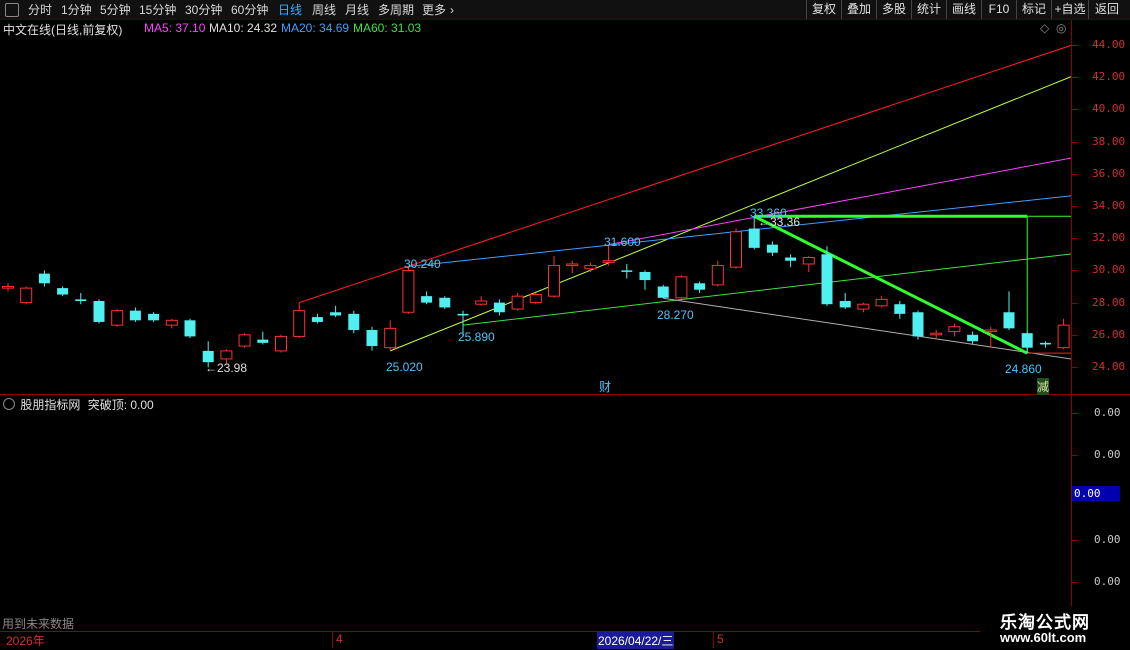 The height and width of the screenshot is (650, 1130). What do you see at coordinates (476, 337) in the screenshot?
I see `price-annotation: 25.890` at bounding box center [476, 337].